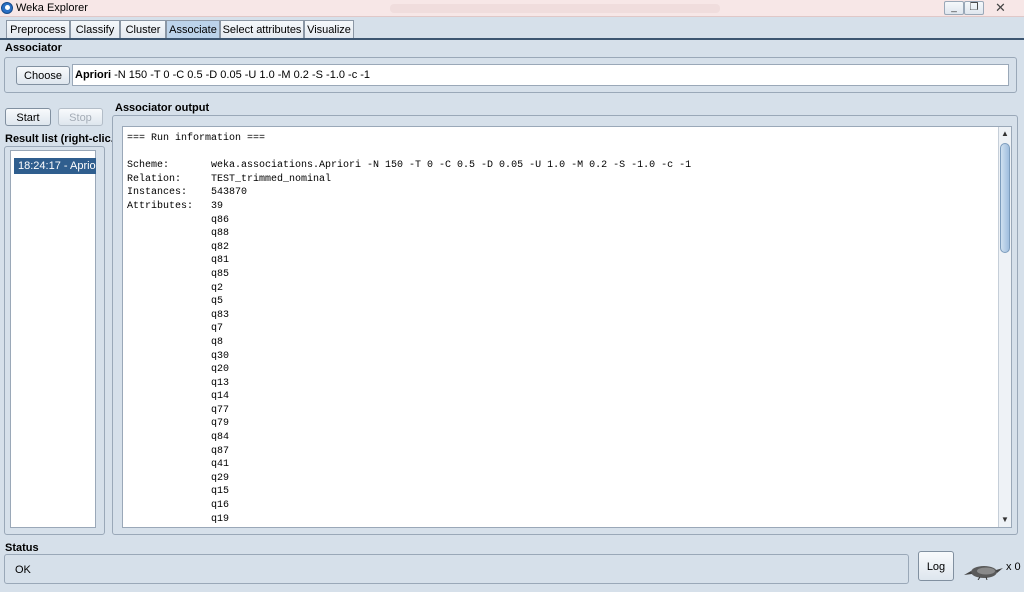  I want to click on task-count: x 0, so click(1013, 567).